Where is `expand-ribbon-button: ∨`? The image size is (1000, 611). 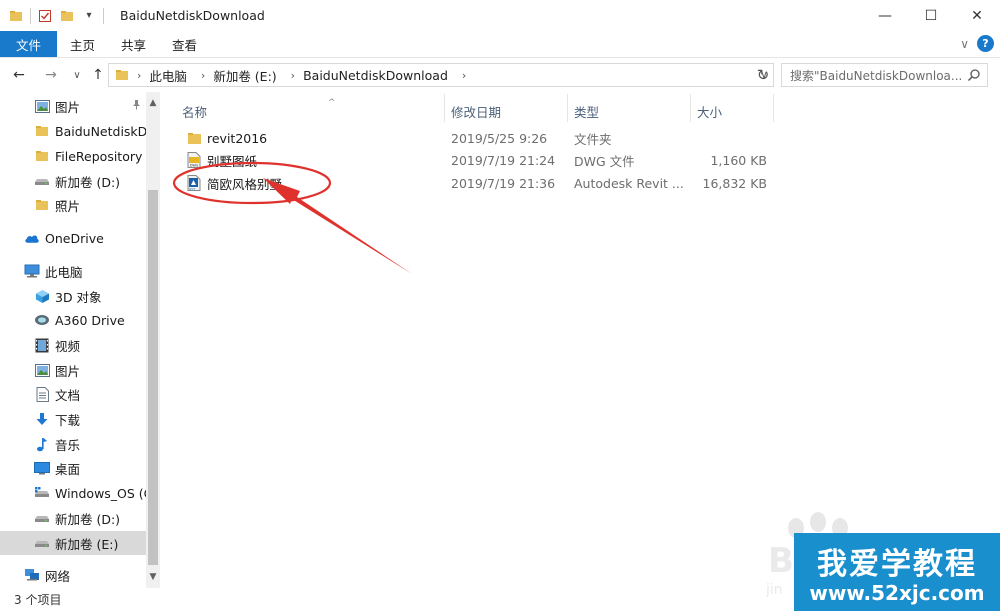
expand-ribbon-button: ∨ is located at coordinates (964, 44).